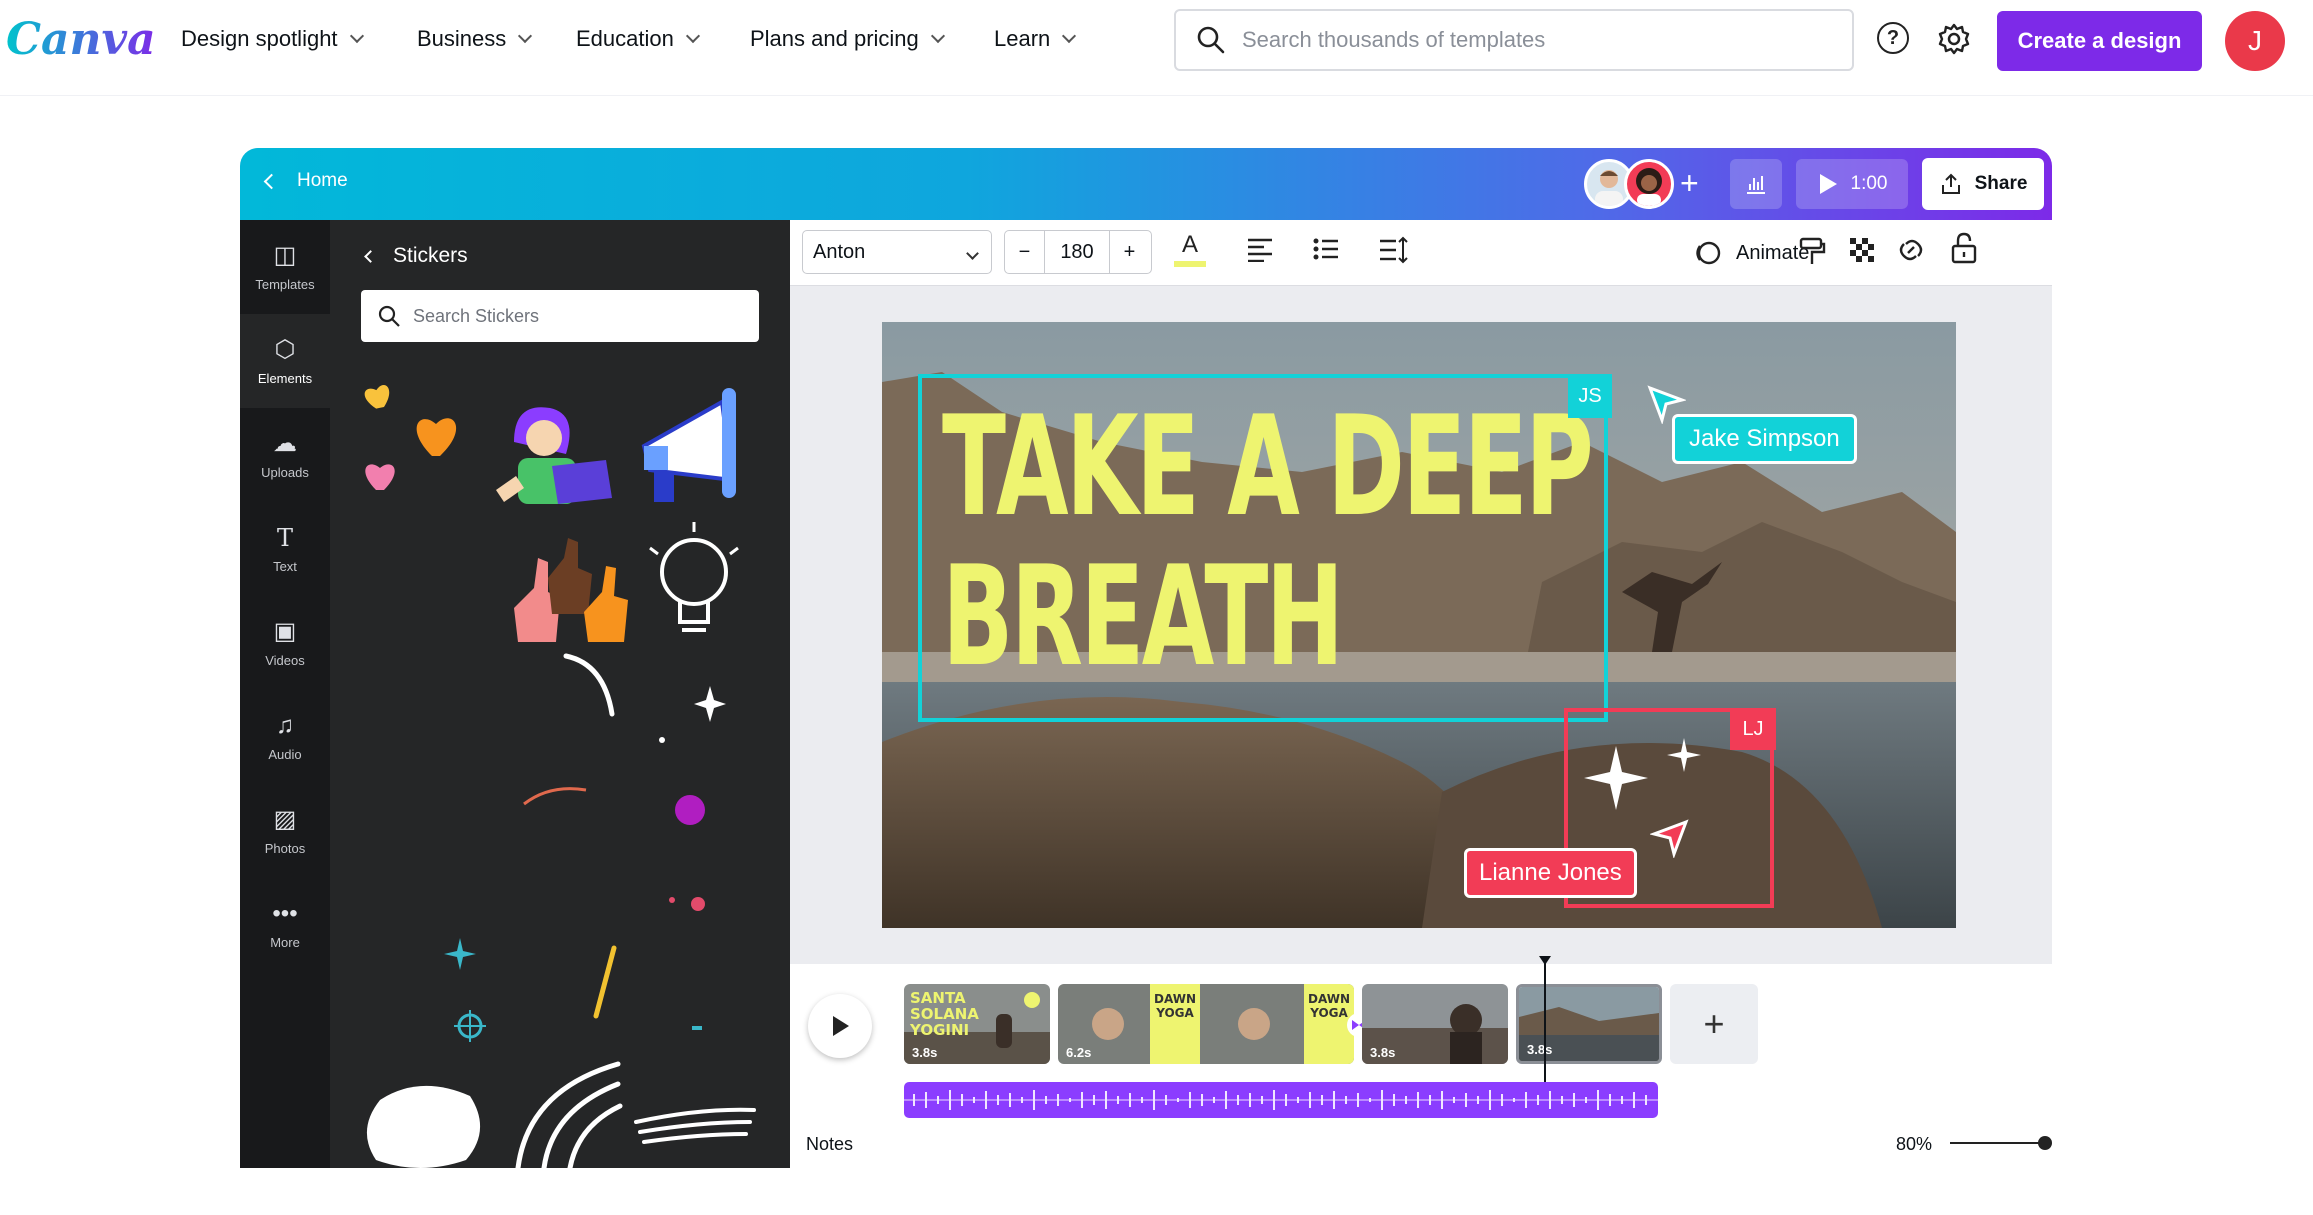 The image size is (2313, 1215). I want to click on settings-gear-icon, so click(1954, 41).